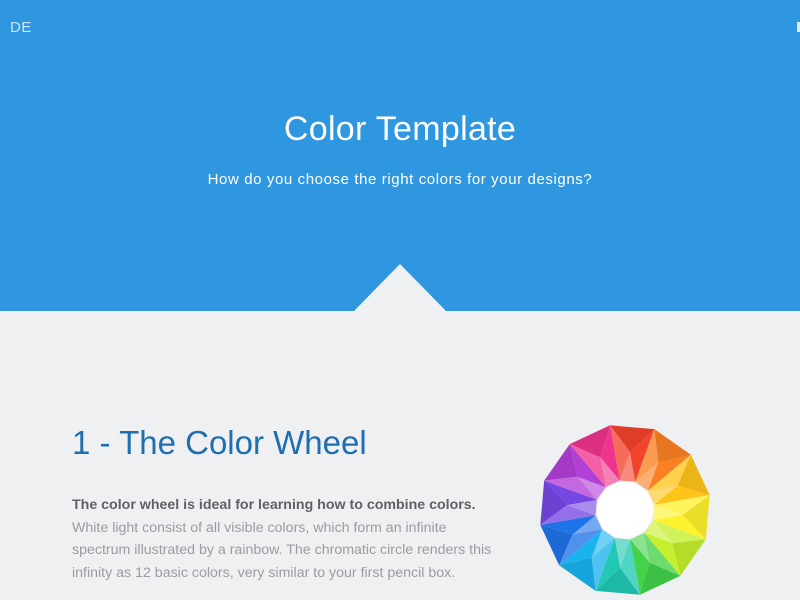 The width and height of the screenshot is (800, 600). I want to click on color-wheel-center, so click(625, 510).